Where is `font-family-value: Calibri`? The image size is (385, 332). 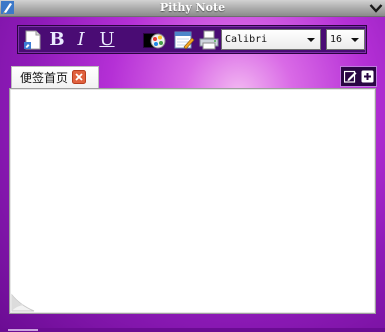 font-family-value: Calibri is located at coordinates (246, 39).